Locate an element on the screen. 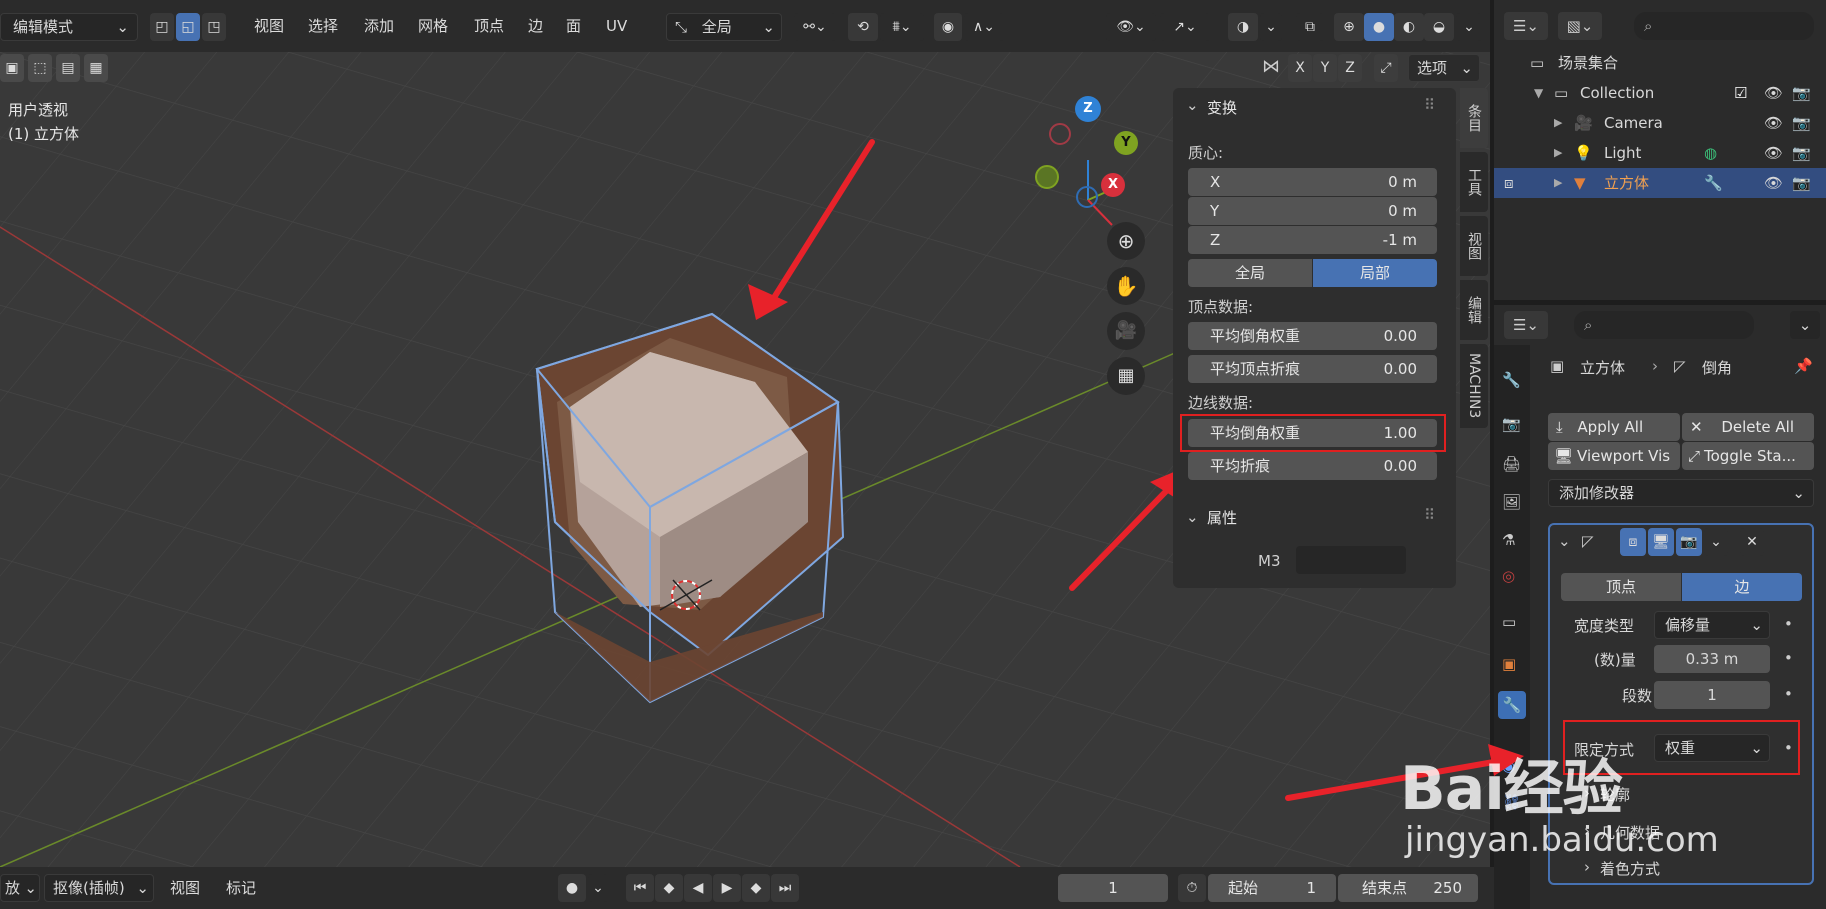 This screenshot has height=909, width=1826. centroid-x-field: X 0 m is located at coordinates (1312, 182).